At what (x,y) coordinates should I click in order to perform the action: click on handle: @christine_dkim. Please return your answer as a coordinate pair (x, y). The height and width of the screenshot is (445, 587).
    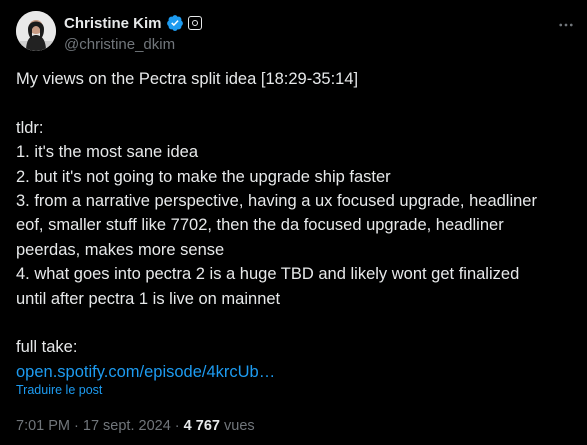
    Looking at the image, I should click on (133, 45).